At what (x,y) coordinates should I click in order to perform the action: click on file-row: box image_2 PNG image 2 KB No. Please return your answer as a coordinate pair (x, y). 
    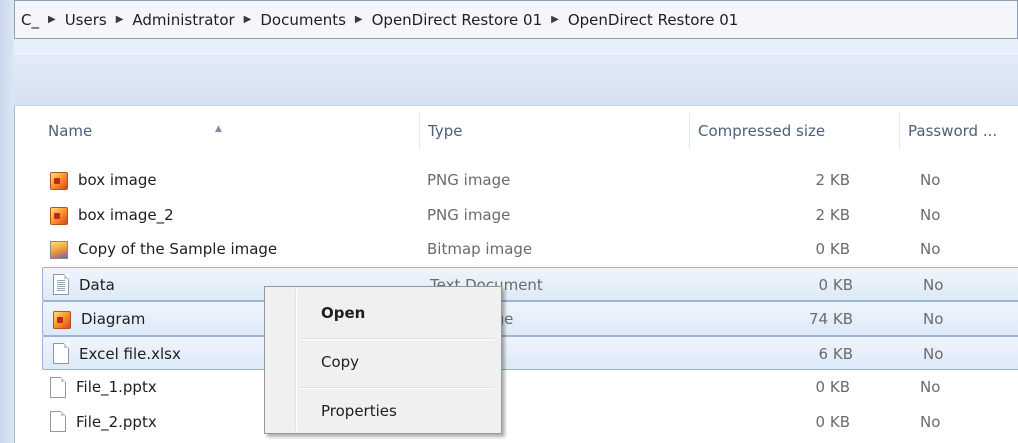
    Looking at the image, I should click on (529, 215).